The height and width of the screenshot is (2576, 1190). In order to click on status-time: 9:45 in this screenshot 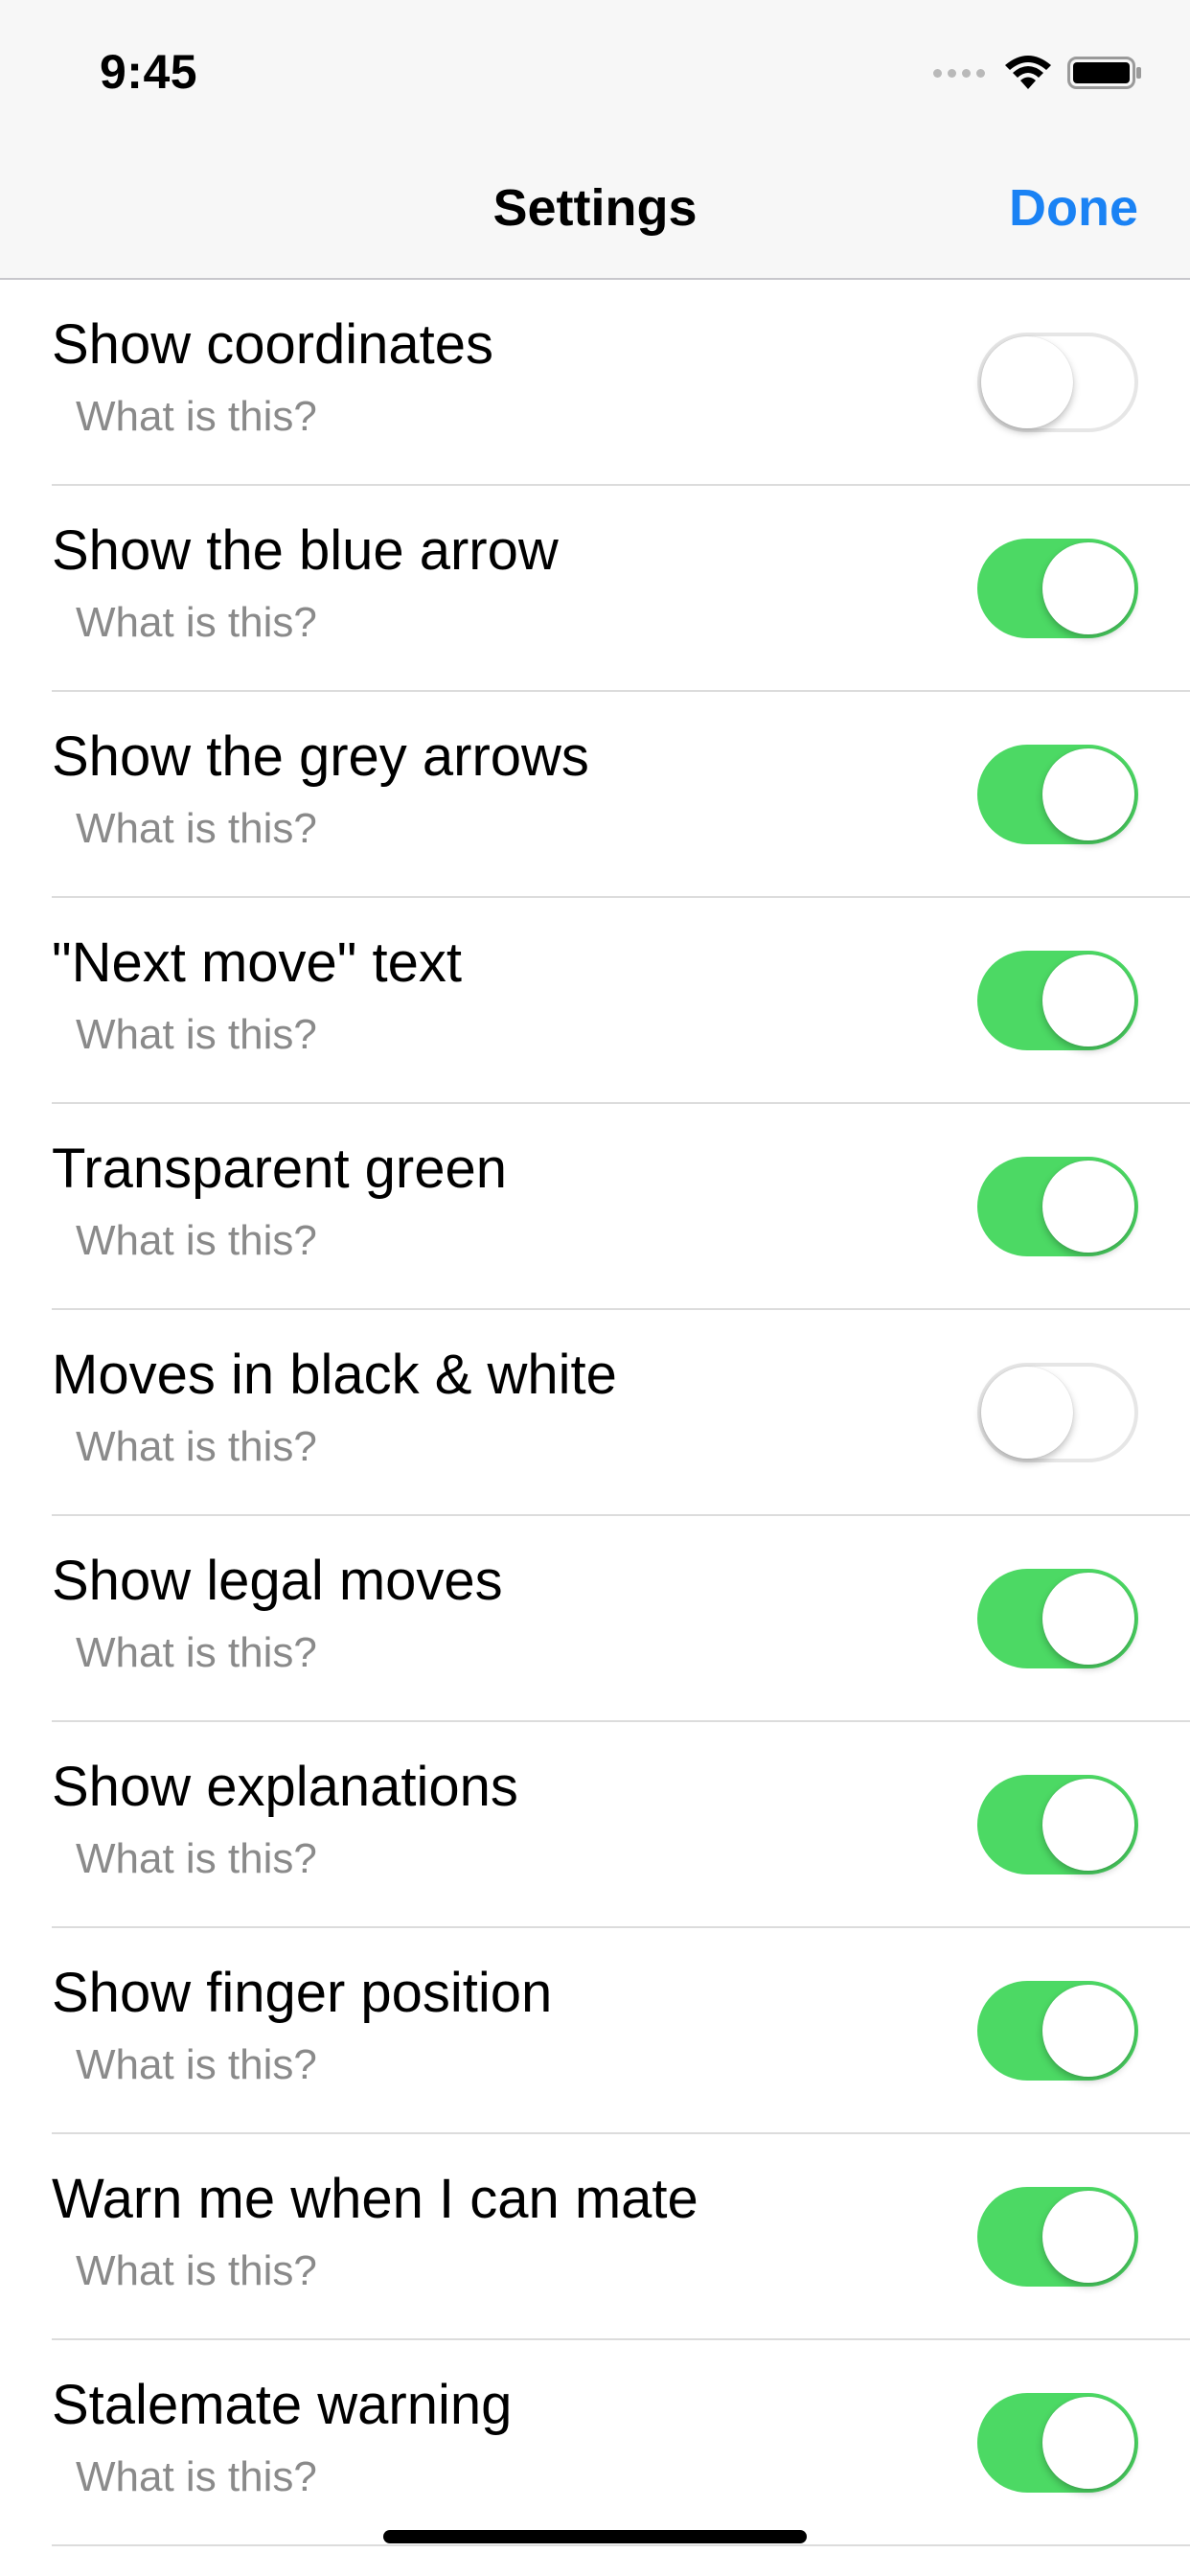, I will do `click(149, 72)`.